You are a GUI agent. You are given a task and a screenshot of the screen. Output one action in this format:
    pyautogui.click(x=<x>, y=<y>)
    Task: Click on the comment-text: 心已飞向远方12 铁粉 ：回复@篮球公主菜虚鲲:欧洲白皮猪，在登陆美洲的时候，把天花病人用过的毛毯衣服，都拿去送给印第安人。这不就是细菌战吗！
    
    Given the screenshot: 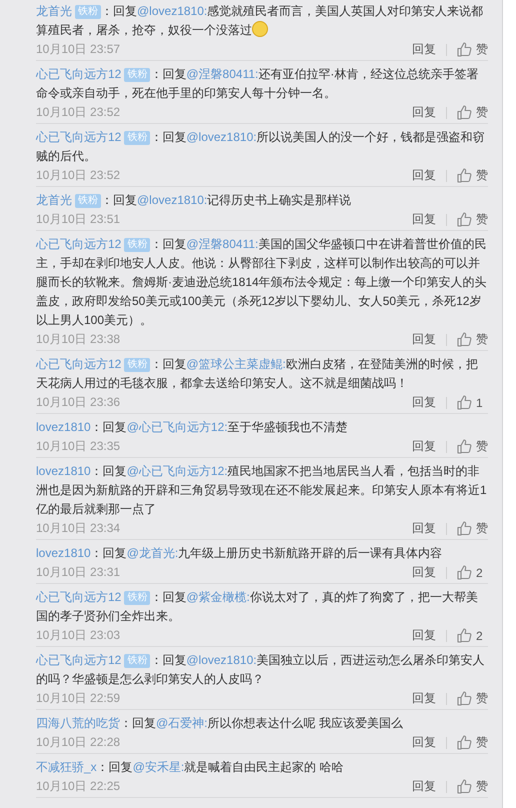 What is the action you would take?
    pyautogui.click(x=257, y=374)
    